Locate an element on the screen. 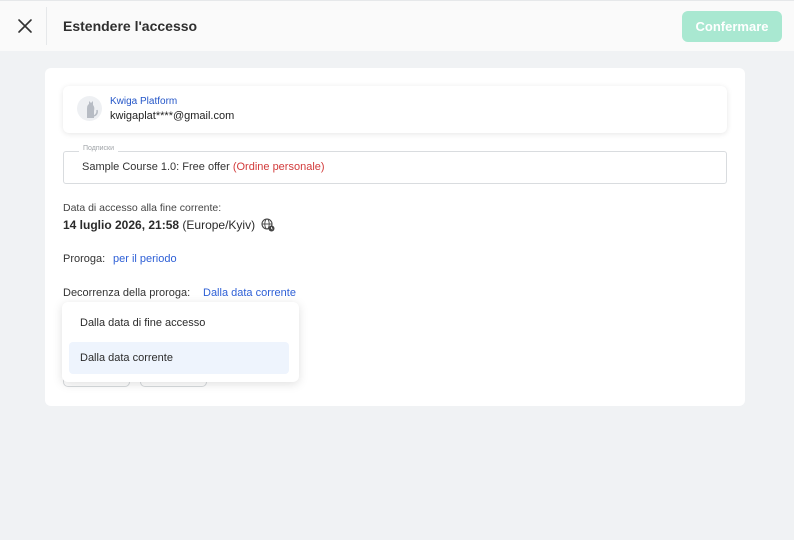  access-date: 14 luglio 2026, 21:58 is located at coordinates (121, 225).